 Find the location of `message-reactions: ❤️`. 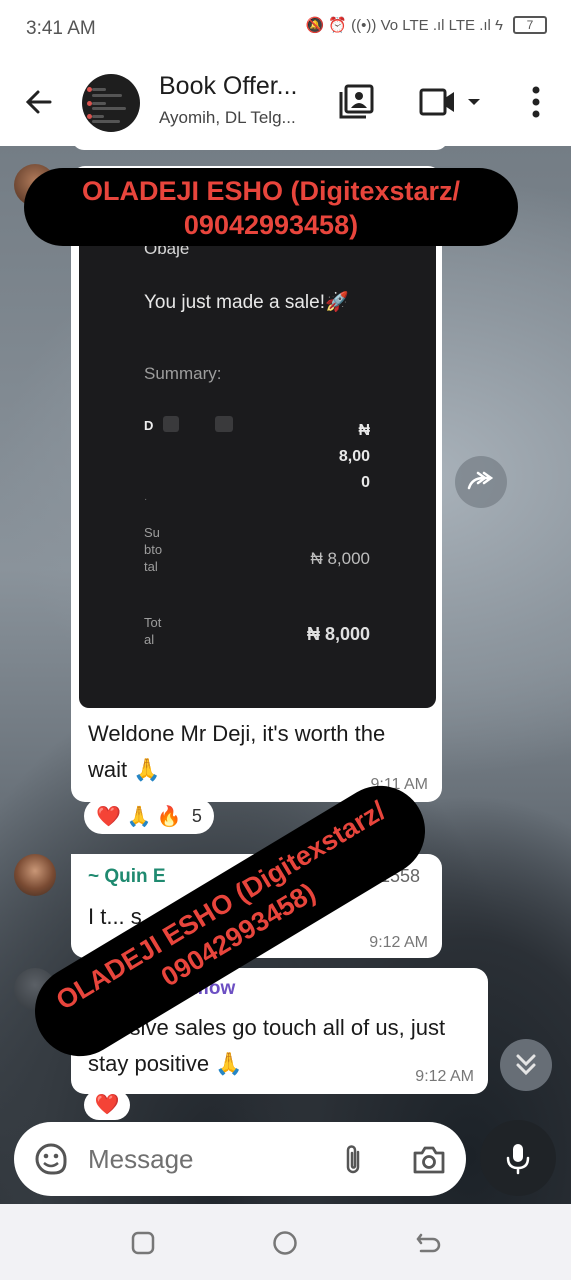

message-reactions: ❤️ is located at coordinates (107, 1105).